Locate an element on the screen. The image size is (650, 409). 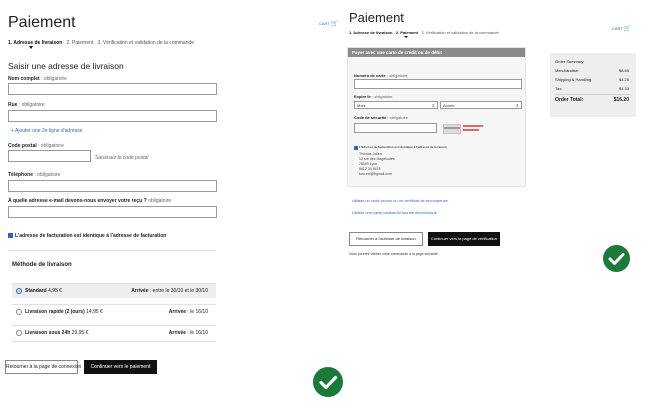
back-to-login-button: Retourner à la page de connexion is located at coordinates (43, 367).